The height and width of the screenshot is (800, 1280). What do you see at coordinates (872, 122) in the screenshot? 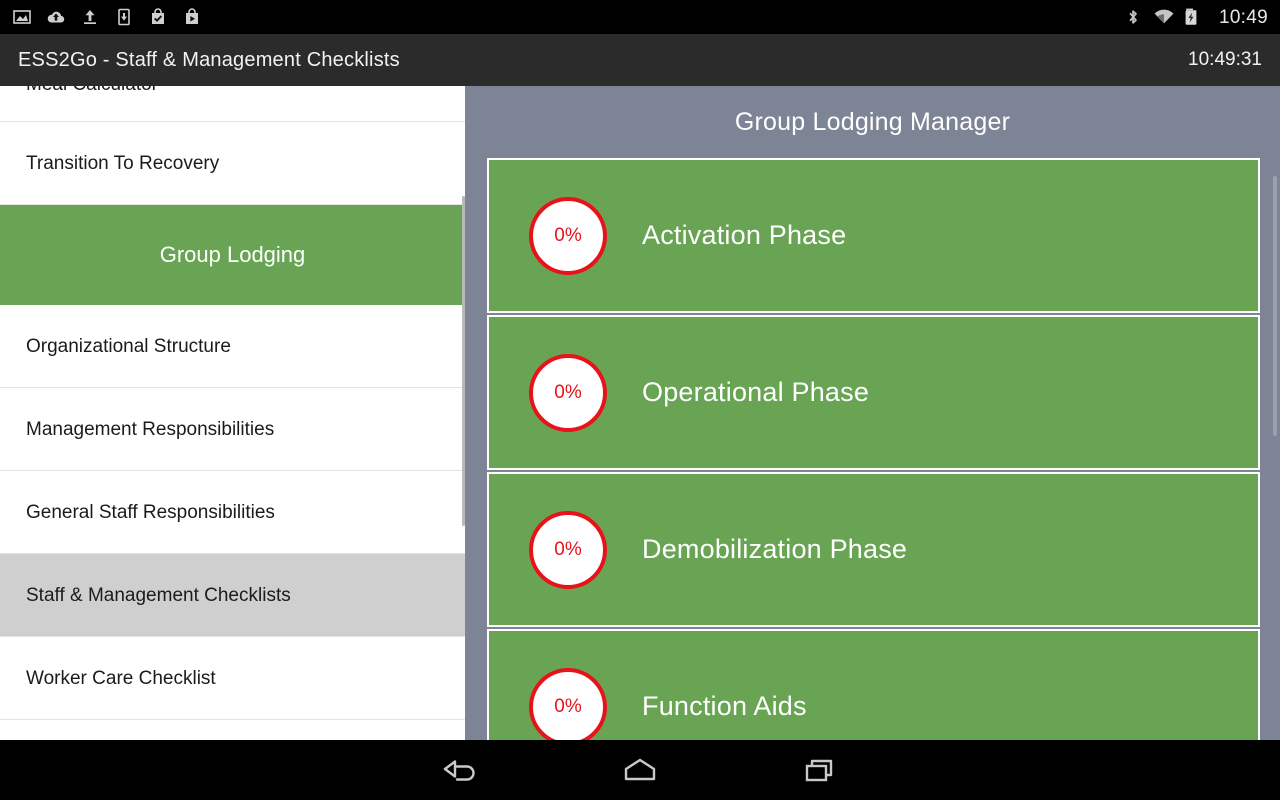
I see `panel-heading: Group Lodging Manager` at bounding box center [872, 122].